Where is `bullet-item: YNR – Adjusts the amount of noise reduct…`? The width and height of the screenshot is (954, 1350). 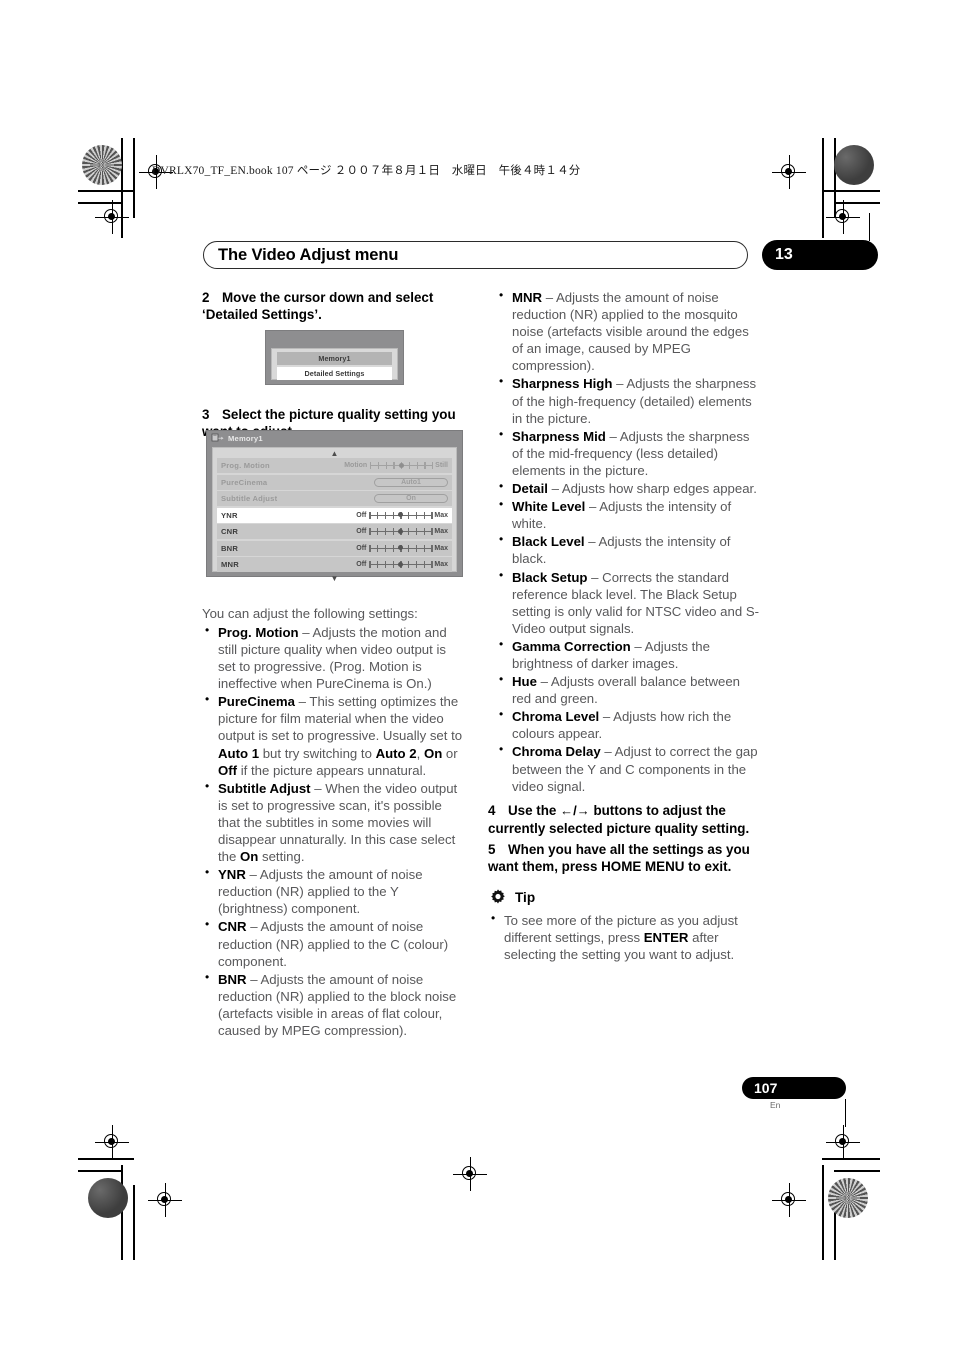
bullet-item: YNR – Adjusts the amount of noise reduct… is located at coordinates (334, 891).